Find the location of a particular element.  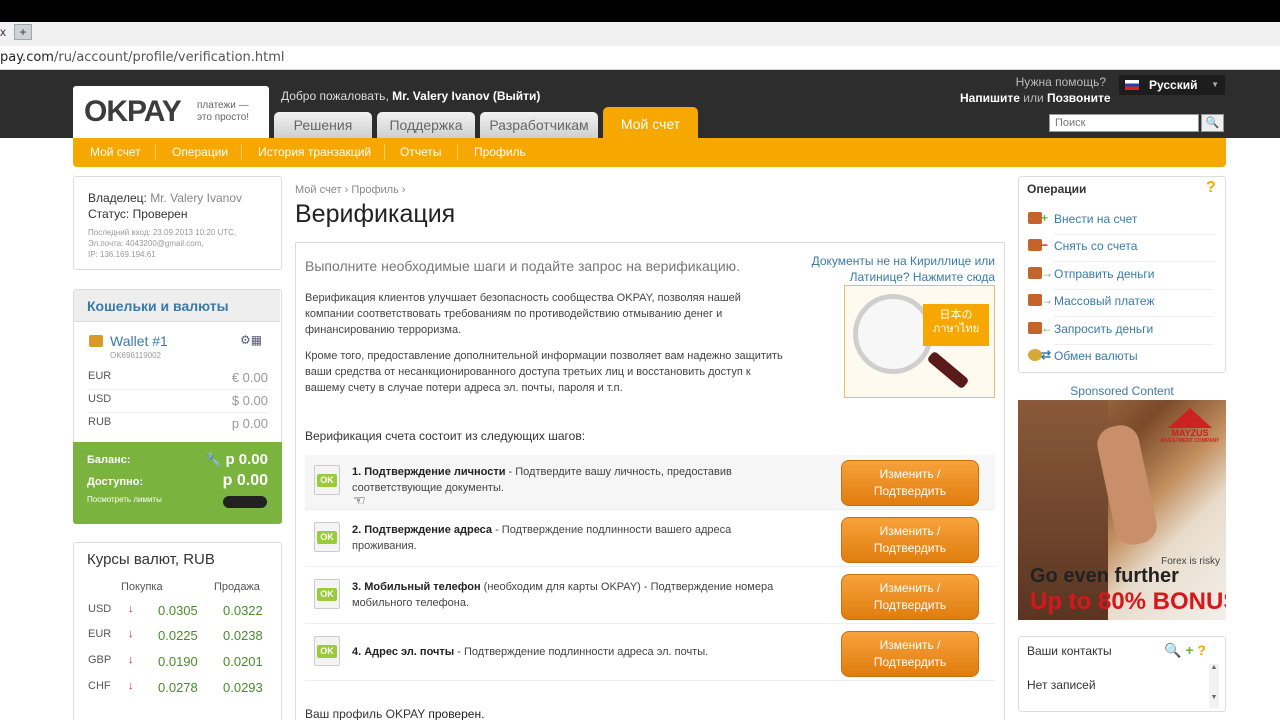

ad-bonus: Up to 80% BONUS is located at coordinates (1128, 601).